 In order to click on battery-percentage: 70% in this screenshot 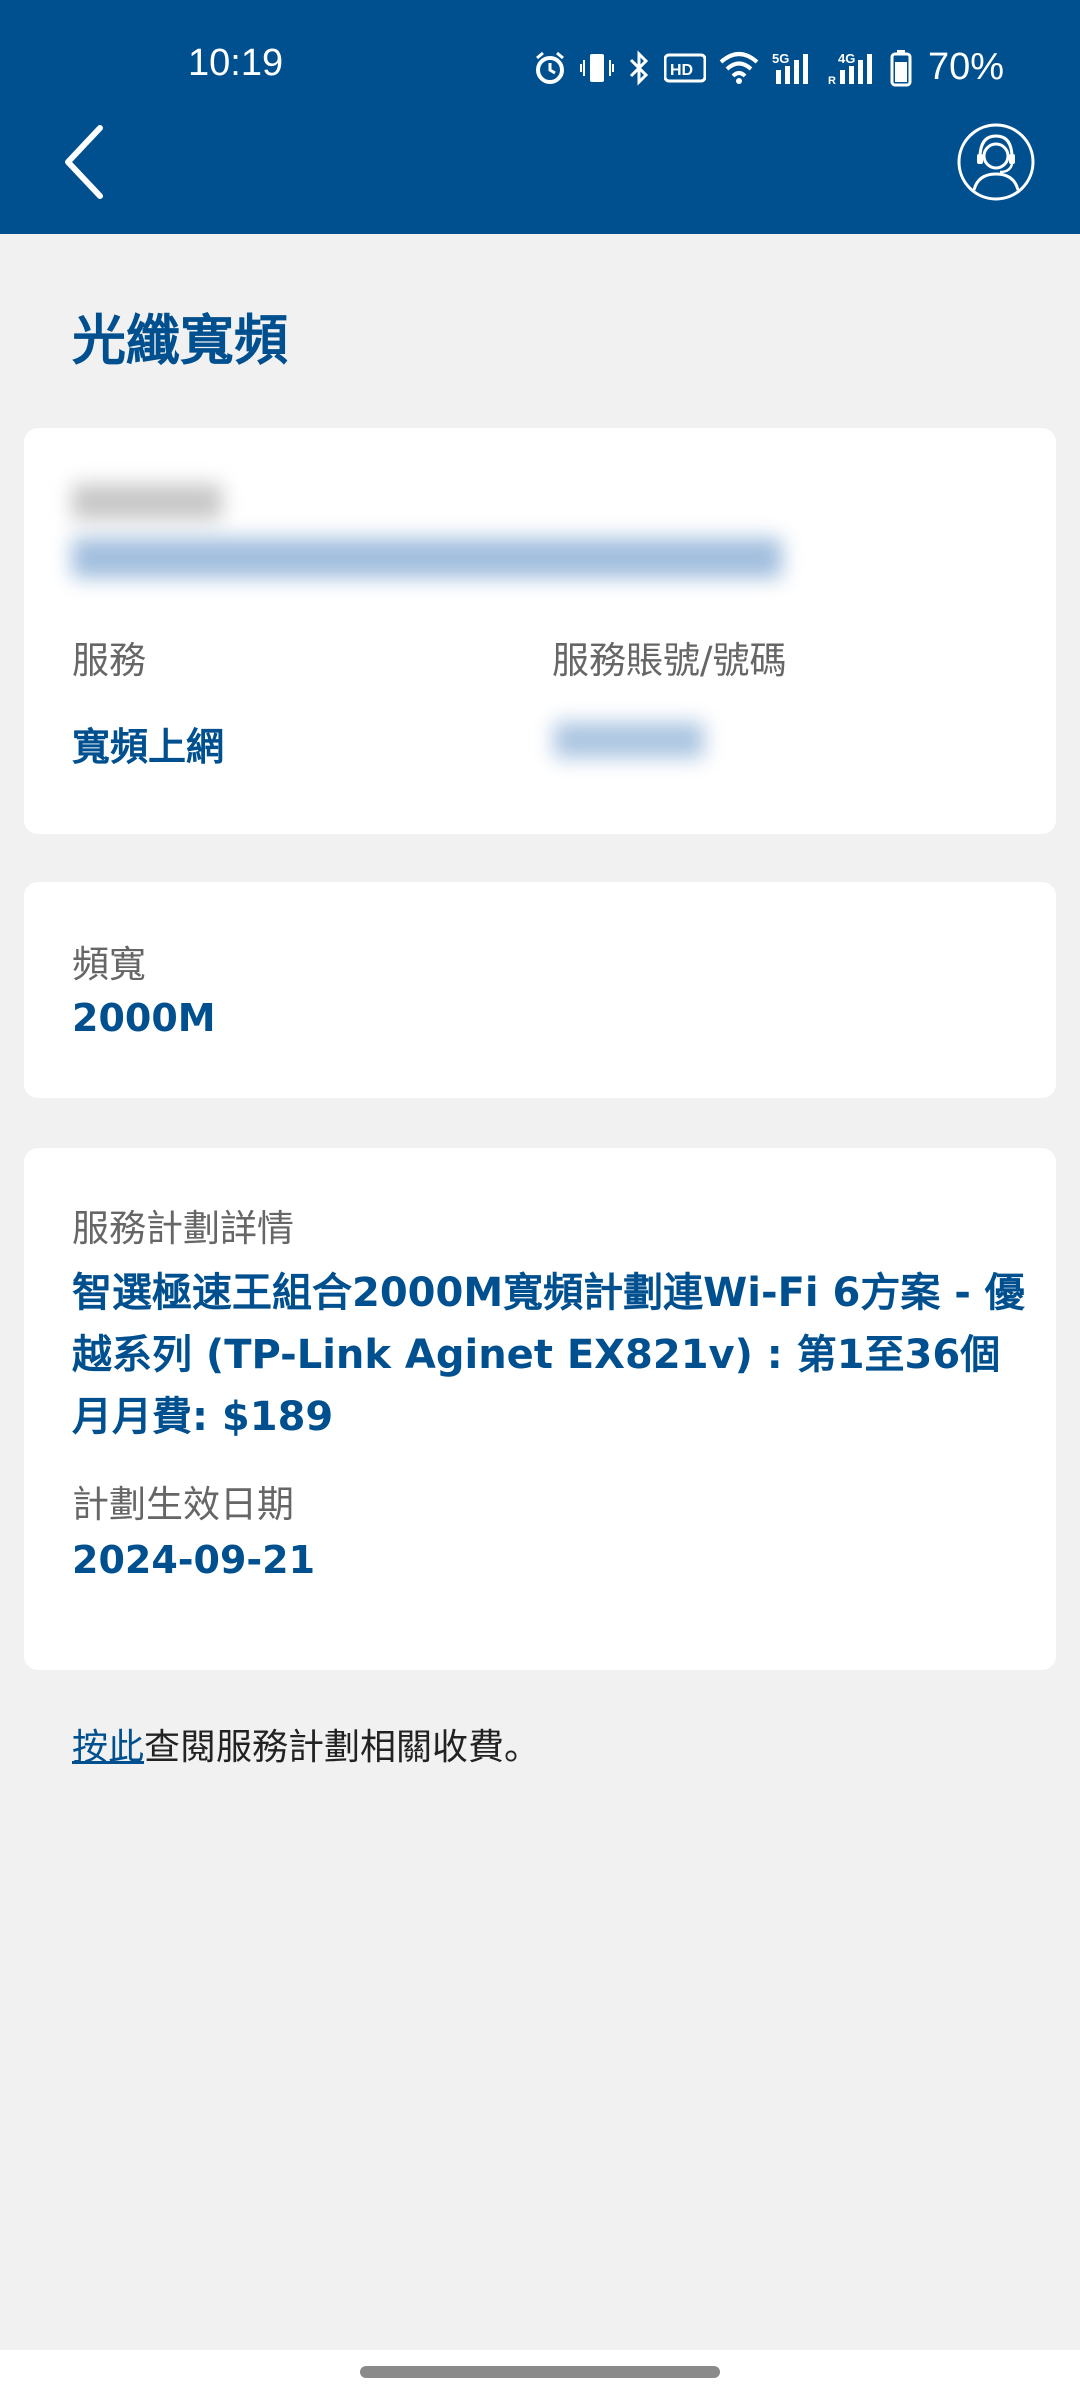, I will do `click(965, 67)`.